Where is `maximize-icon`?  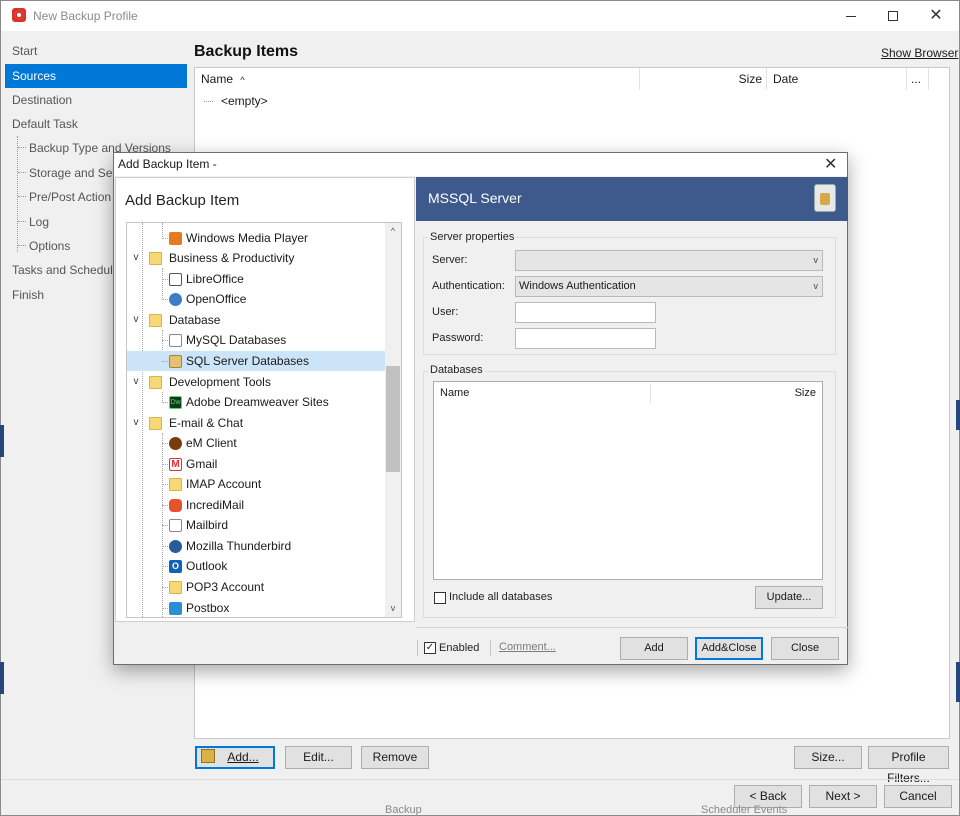
maximize-icon is located at coordinates (893, 16).